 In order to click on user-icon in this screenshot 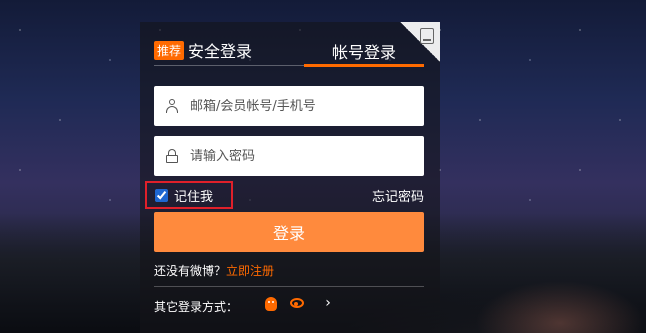, I will do `click(172, 106)`.